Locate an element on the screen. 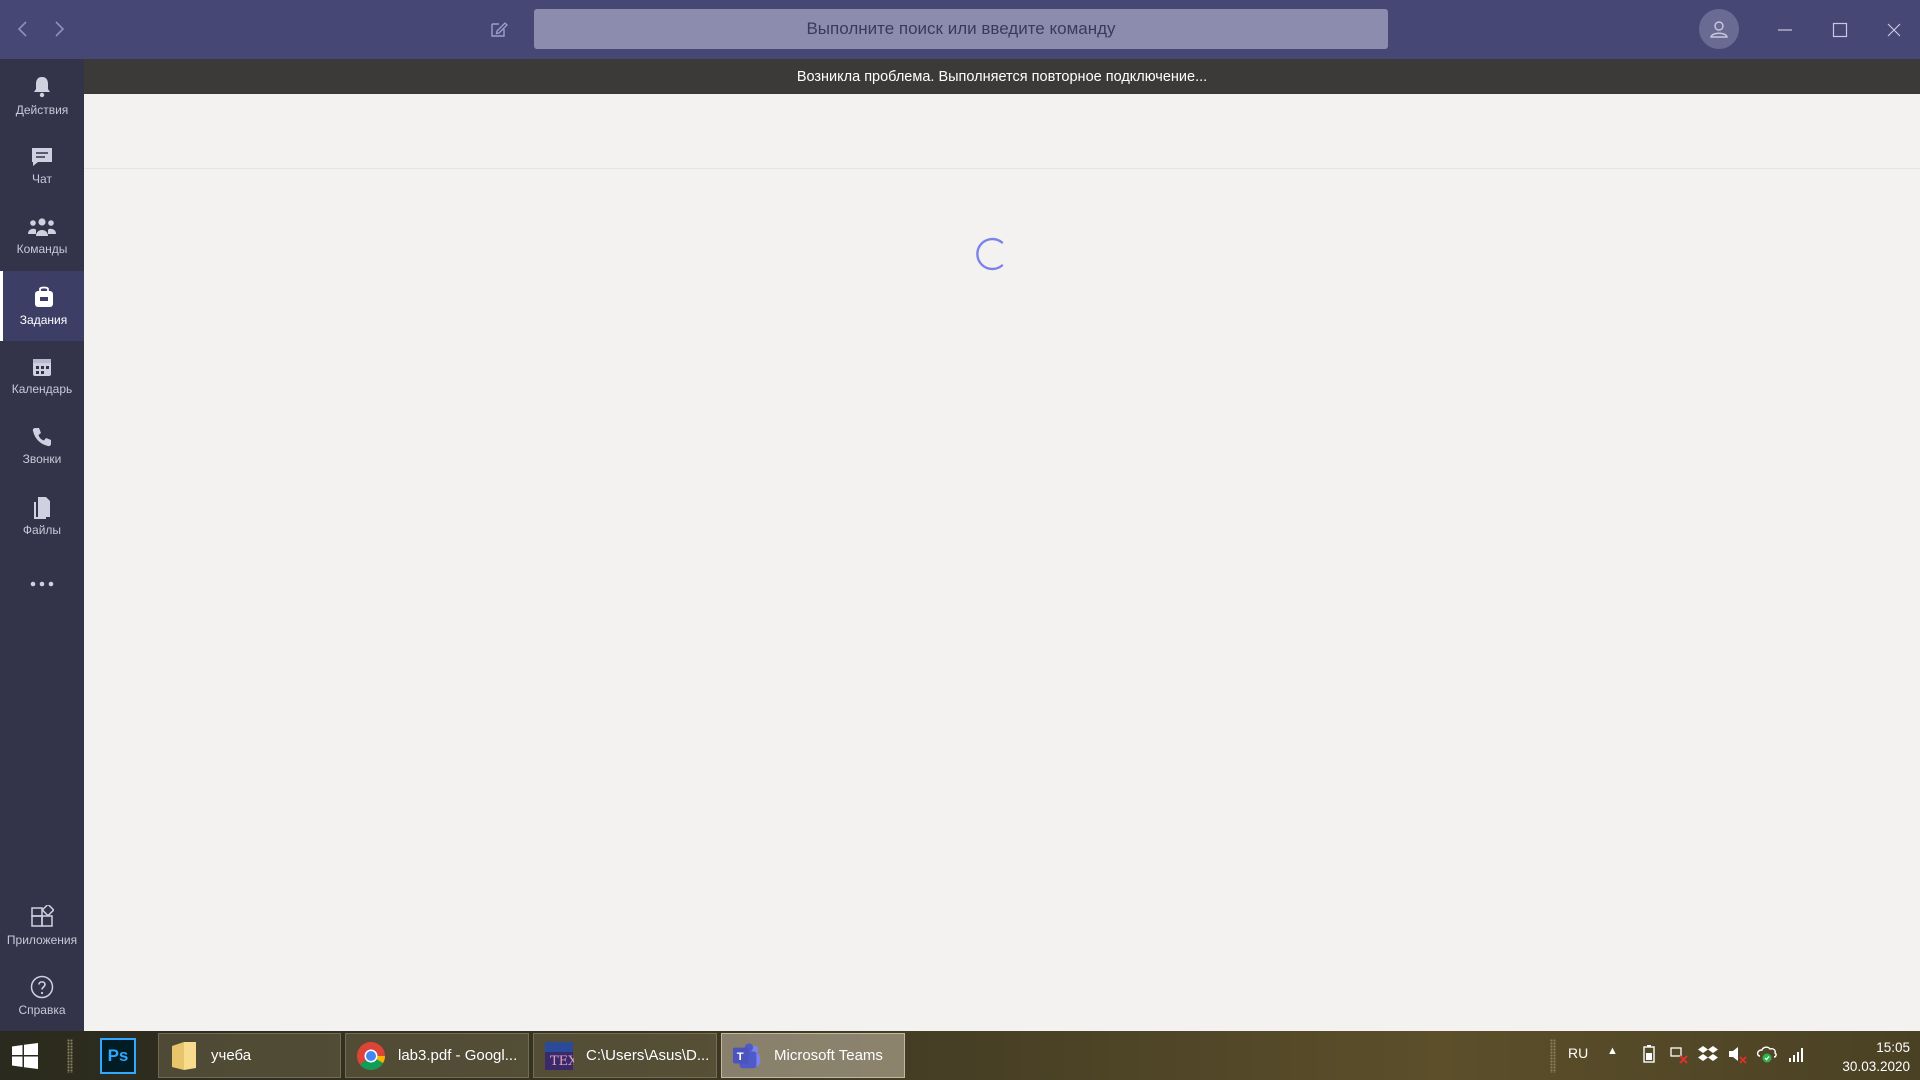 This screenshot has width=1920, height=1080. chrome-icon is located at coordinates (371, 1056).